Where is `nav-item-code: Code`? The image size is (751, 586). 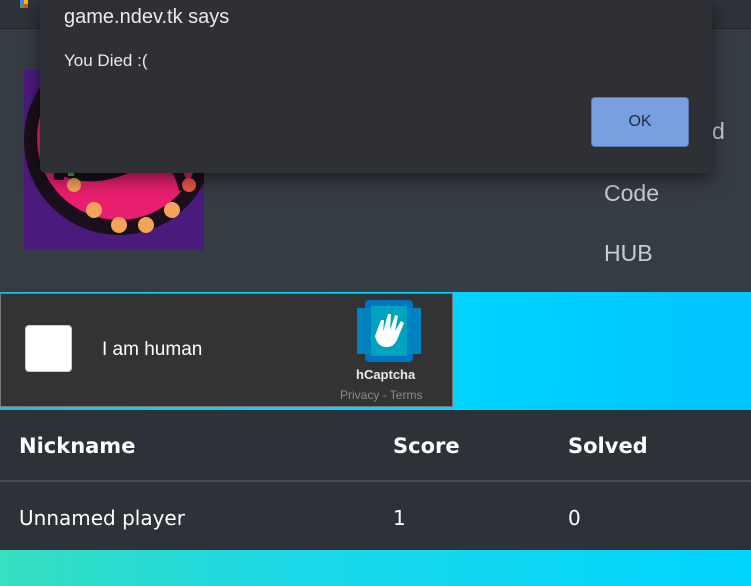
nav-item-code: Code is located at coordinates (631, 208).